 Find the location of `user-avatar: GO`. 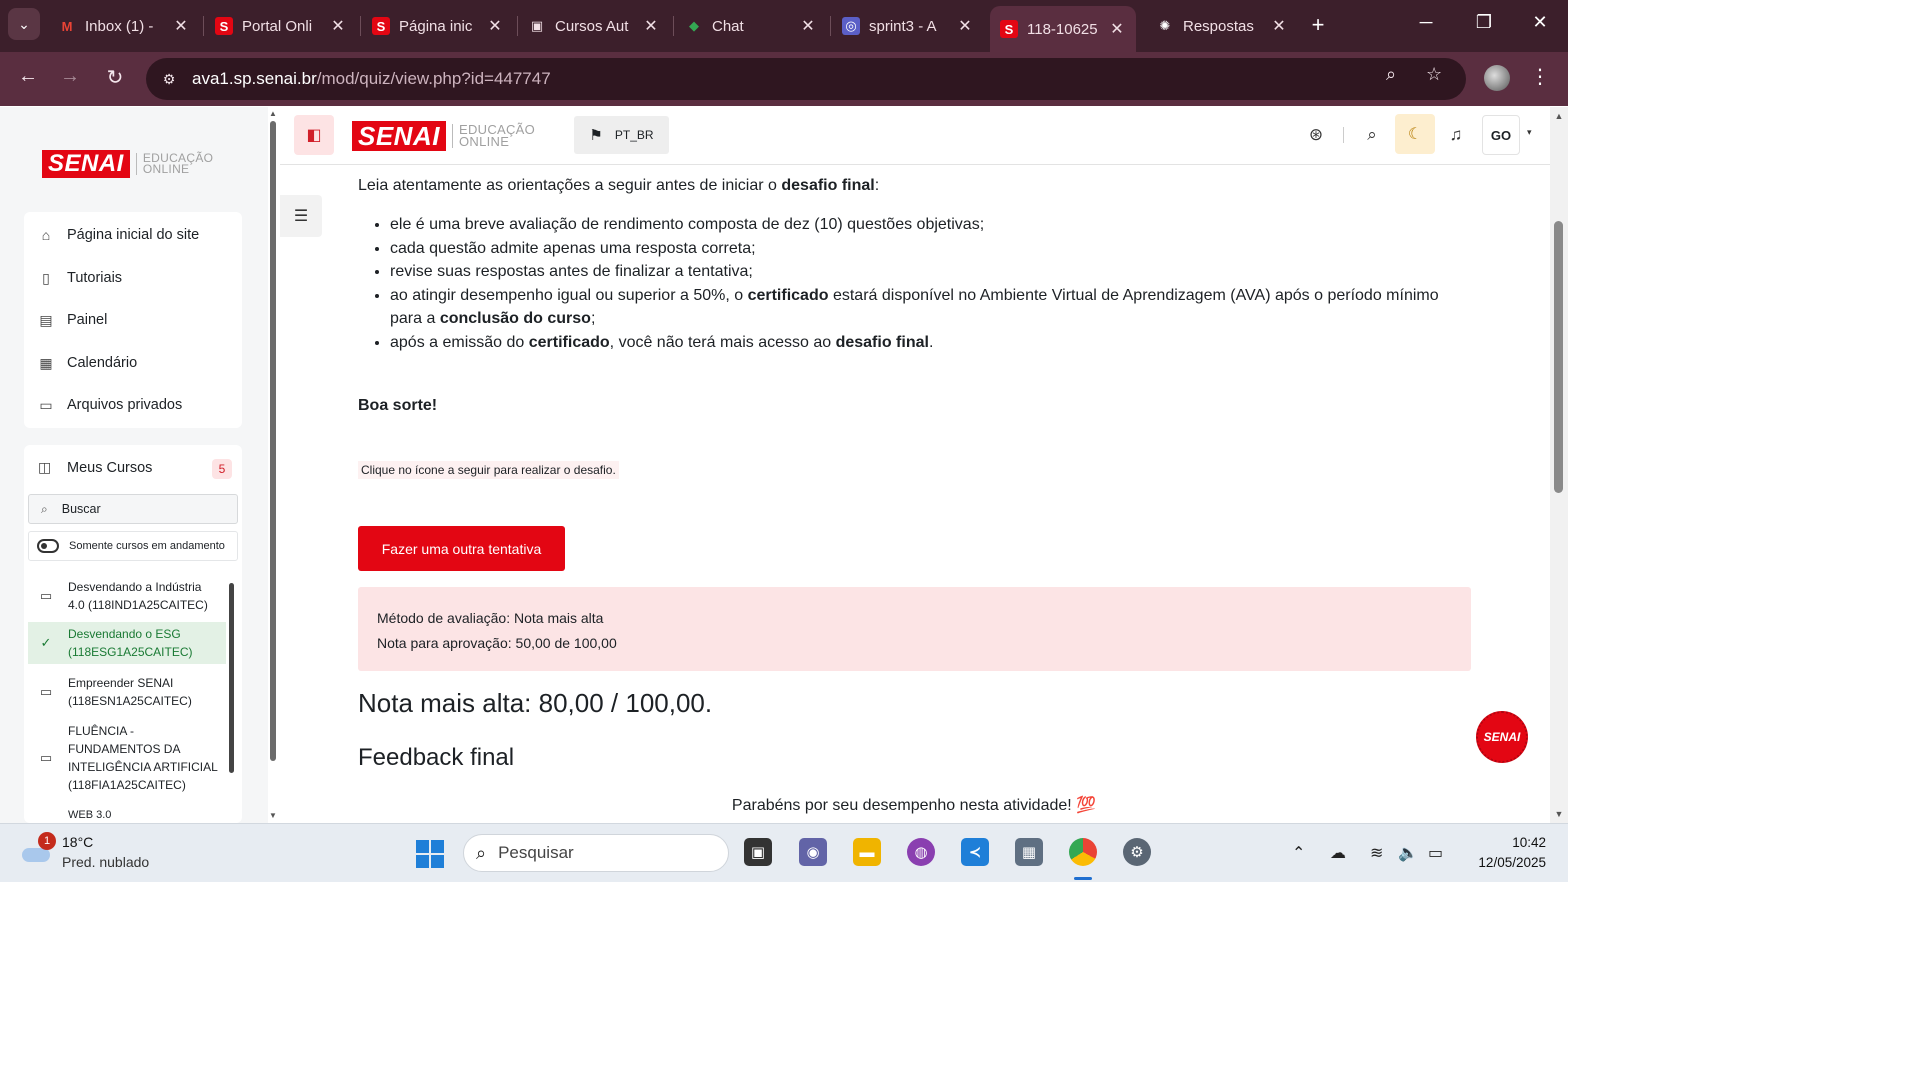

user-avatar: GO is located at coordinates (1501, 135).